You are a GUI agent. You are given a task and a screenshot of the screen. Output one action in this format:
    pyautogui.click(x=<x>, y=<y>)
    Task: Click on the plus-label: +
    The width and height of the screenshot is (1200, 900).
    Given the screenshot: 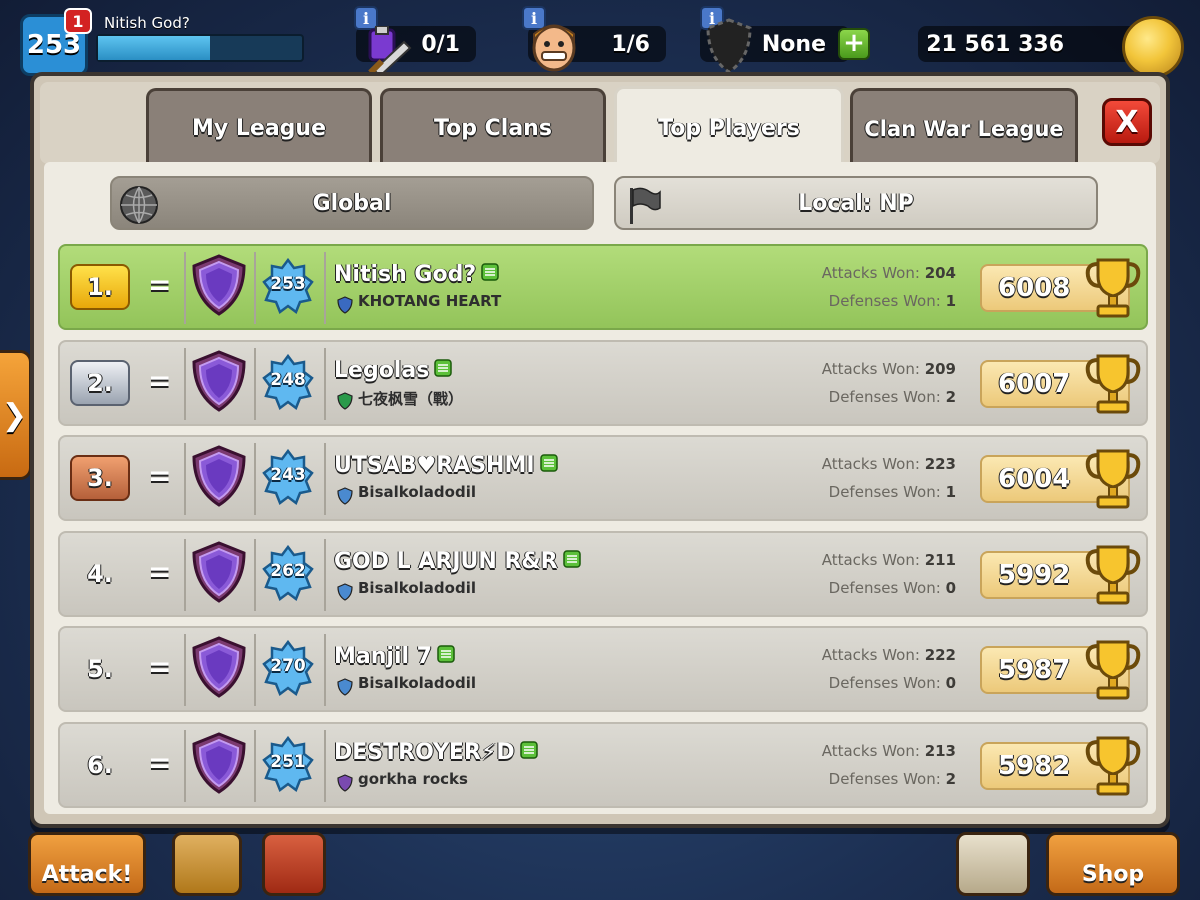 What is the action you would take?
    pyautogui.click(x=854, y=43)
    